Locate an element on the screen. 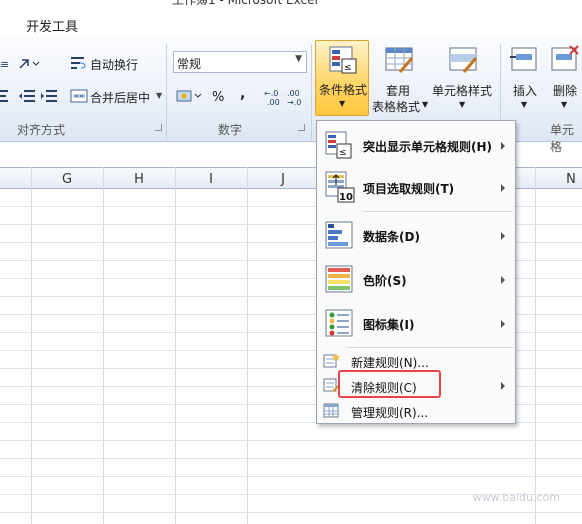  merge-center-icon is located at coordinates (79, 96).